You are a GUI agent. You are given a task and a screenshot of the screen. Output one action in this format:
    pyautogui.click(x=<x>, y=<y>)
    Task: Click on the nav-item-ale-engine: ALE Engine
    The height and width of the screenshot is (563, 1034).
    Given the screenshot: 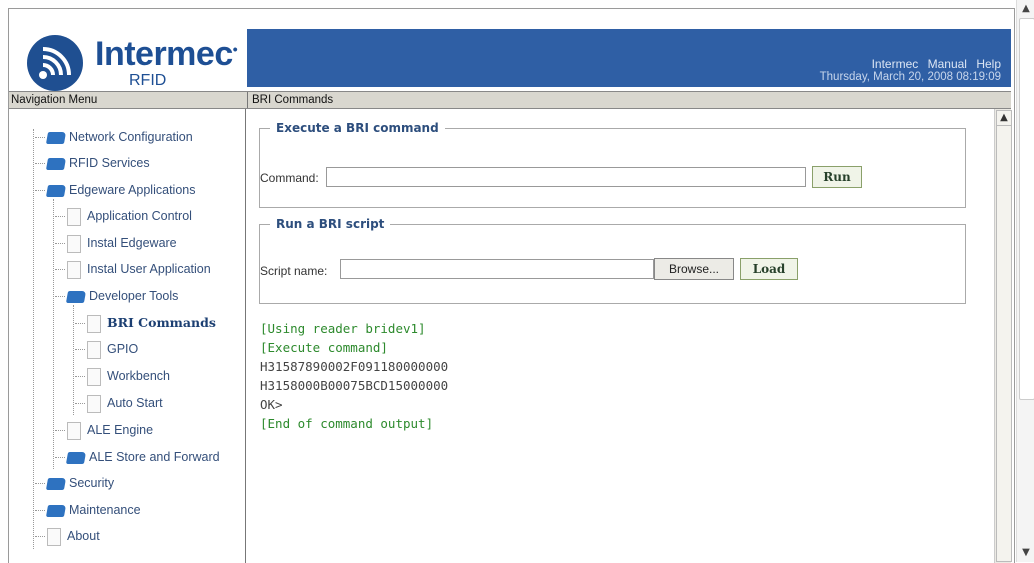 What is the action you would take?
    pyautogui.click(x=104, y=430)
    